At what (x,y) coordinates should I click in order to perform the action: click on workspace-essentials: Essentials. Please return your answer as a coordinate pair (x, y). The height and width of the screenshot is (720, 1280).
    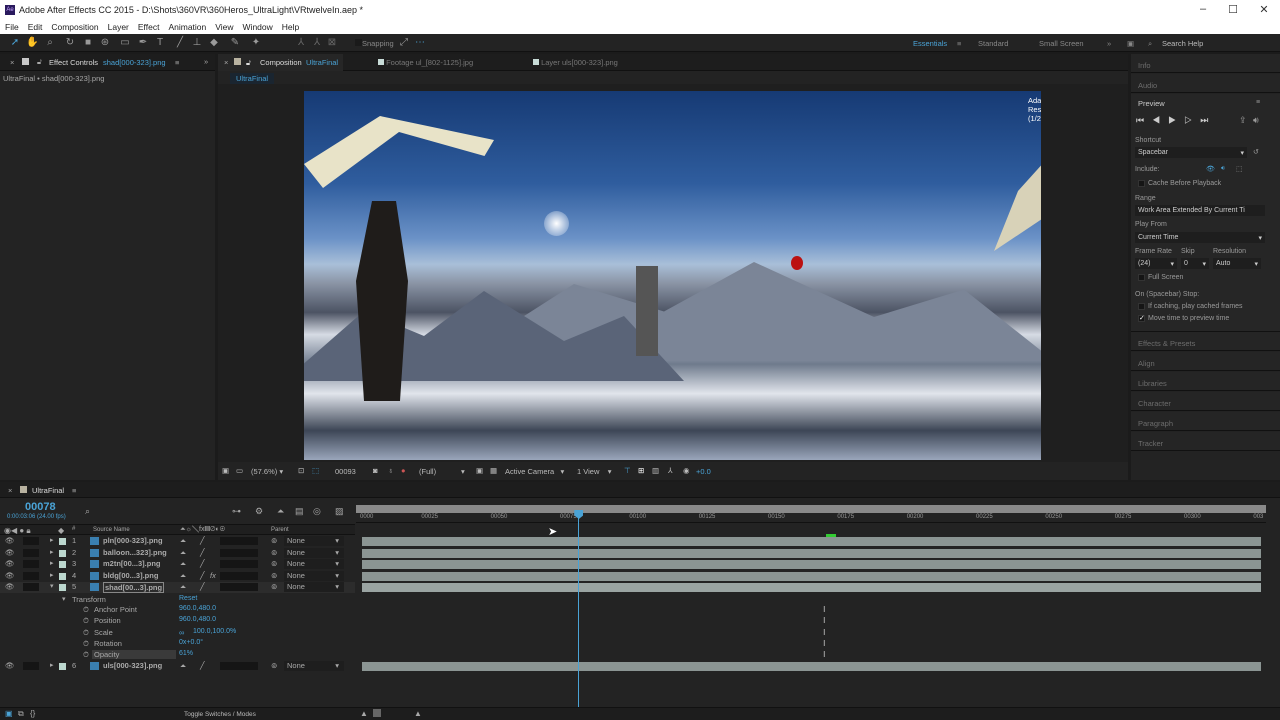
    Looking at the image, I should click on (930, 43).